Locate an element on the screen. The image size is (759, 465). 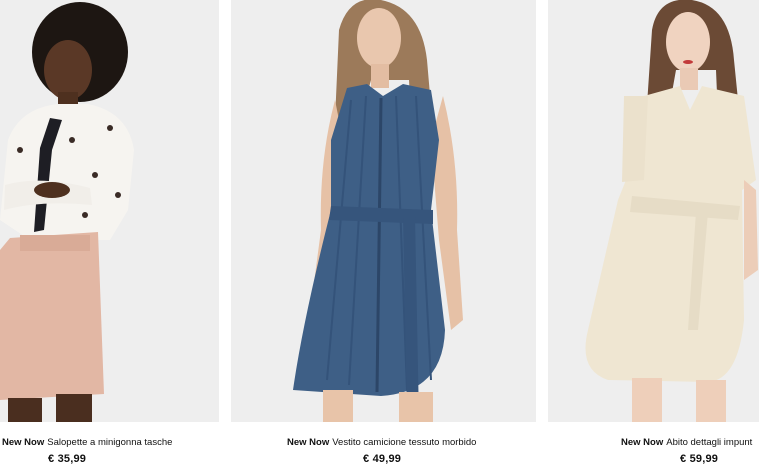
product-title: New Now Salopette a minigonna tasche is located at coordinates (87, 442).